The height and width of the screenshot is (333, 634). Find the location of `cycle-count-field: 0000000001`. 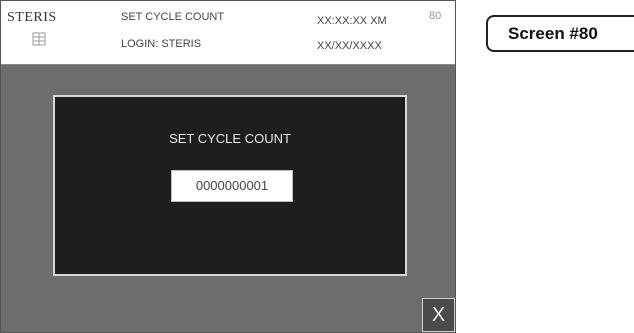

cycle-count-field: 0000000001 is located at coordinates (232, 186).